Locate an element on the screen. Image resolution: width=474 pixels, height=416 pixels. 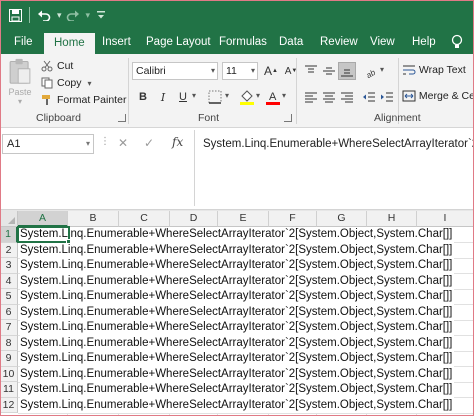
align-bottom-button is located at coordinates (347, 71).